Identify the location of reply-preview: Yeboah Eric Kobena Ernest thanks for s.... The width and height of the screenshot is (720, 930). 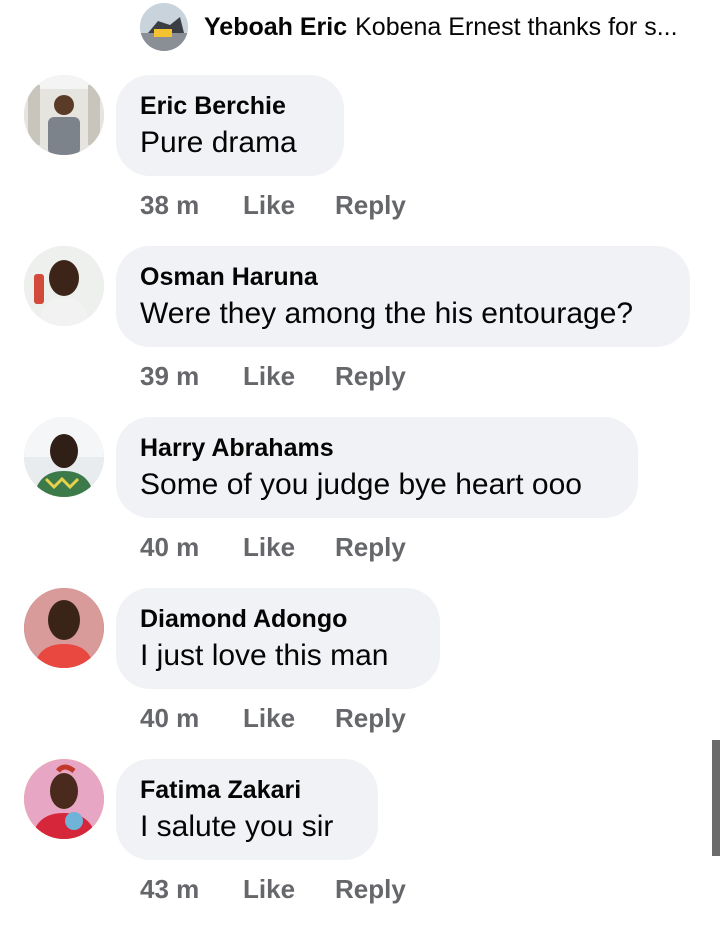
(425, 27).